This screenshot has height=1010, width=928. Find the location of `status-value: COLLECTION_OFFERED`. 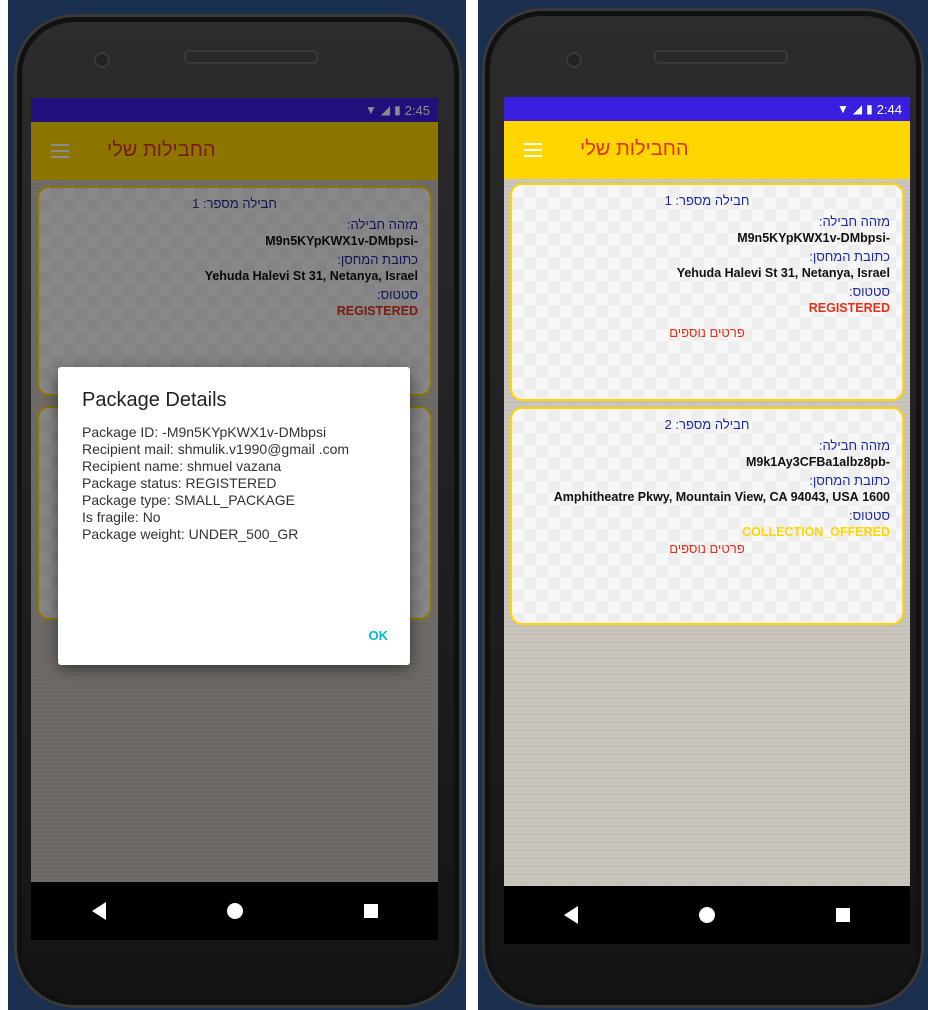

status-value: COLLECTION_OFFERED is located at coordinates (816, 532).